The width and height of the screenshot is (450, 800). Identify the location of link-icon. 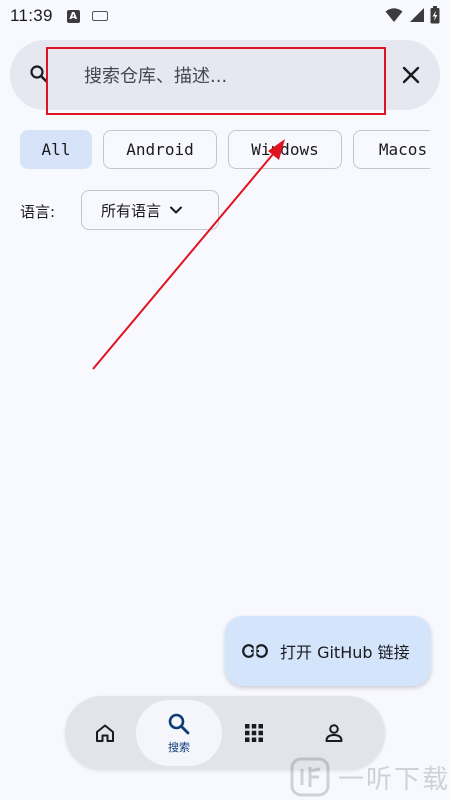
(255, 651).